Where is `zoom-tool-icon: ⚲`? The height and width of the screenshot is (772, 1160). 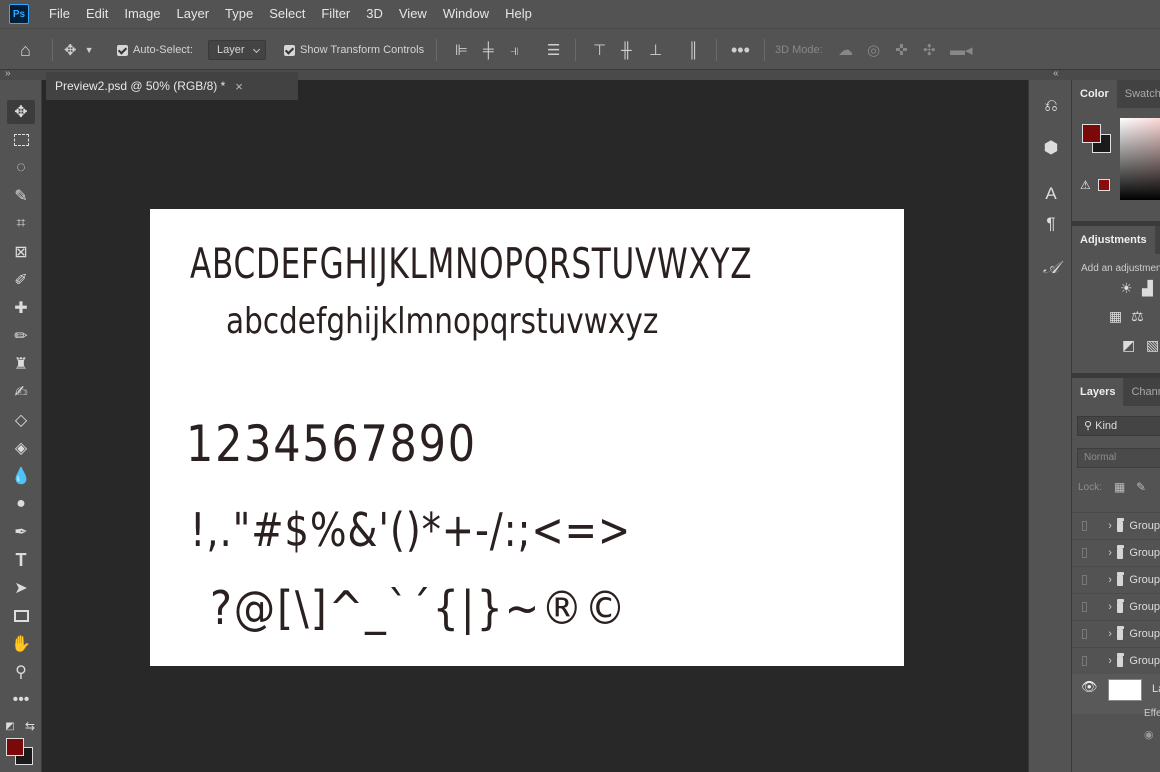
zoom-tool-icon: ⚲ is located at coordinates (21, 672).